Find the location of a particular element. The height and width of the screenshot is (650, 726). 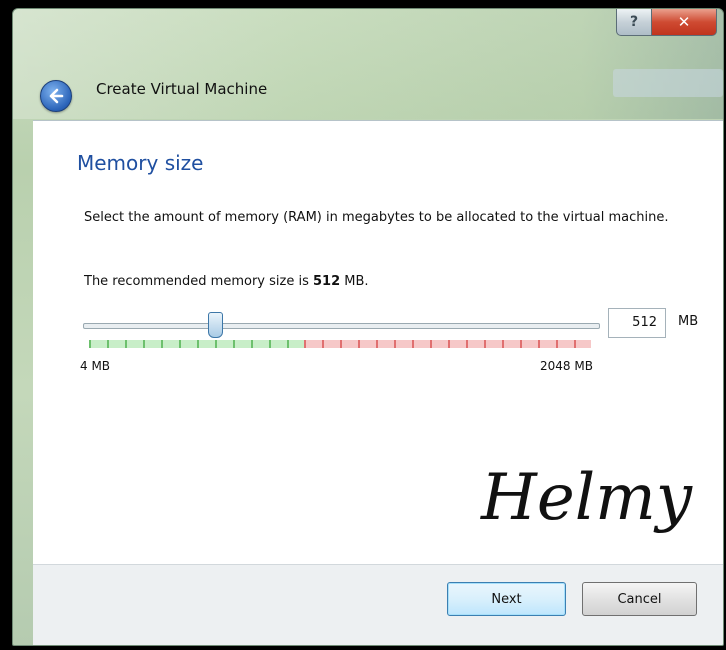

help-icon: ? is located at coordinates (634, 22).